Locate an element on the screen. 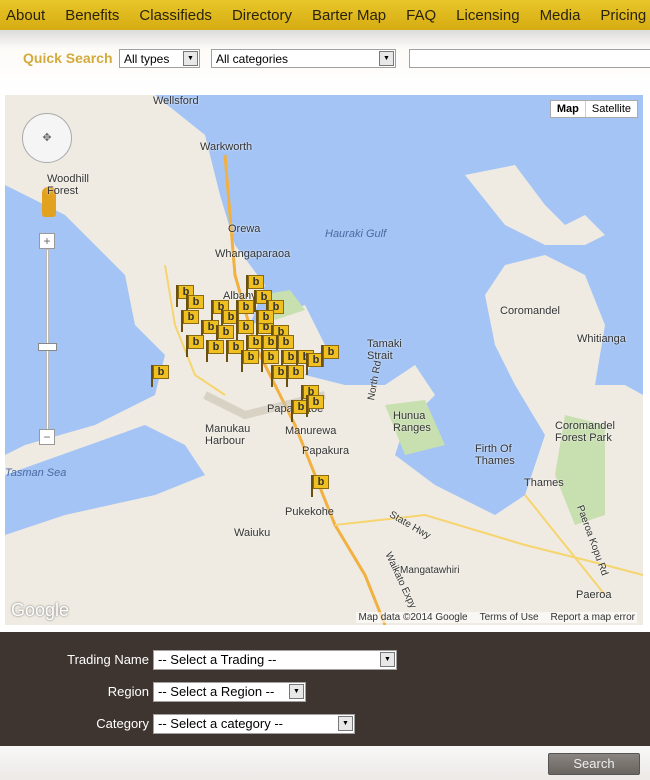 This screenshot has width=650, height=780. place-label: Waiuku is located at coordinates (252, 533).